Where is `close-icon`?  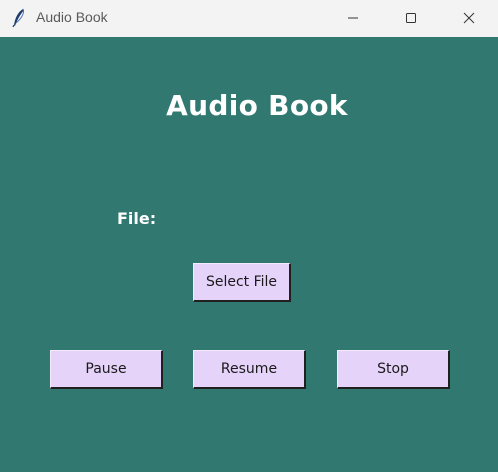
close-icon is located at coordinates (469, 18).